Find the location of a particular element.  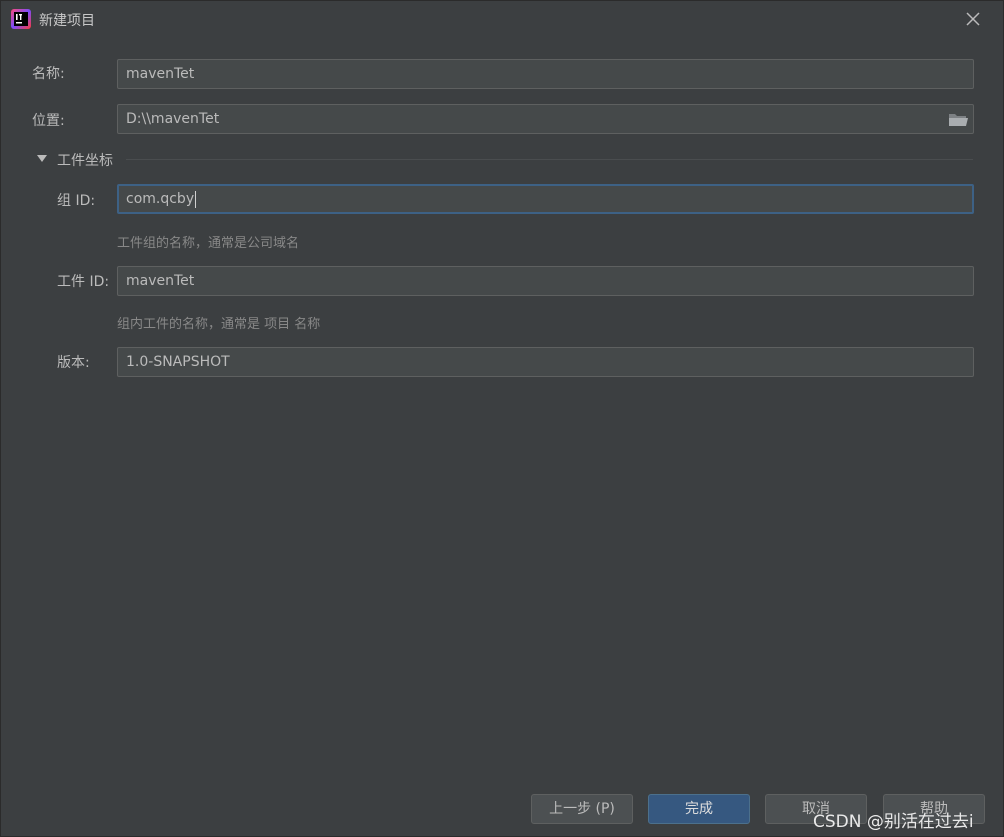

dialog-title: 新建项目 is located at coordinates (67, 21).